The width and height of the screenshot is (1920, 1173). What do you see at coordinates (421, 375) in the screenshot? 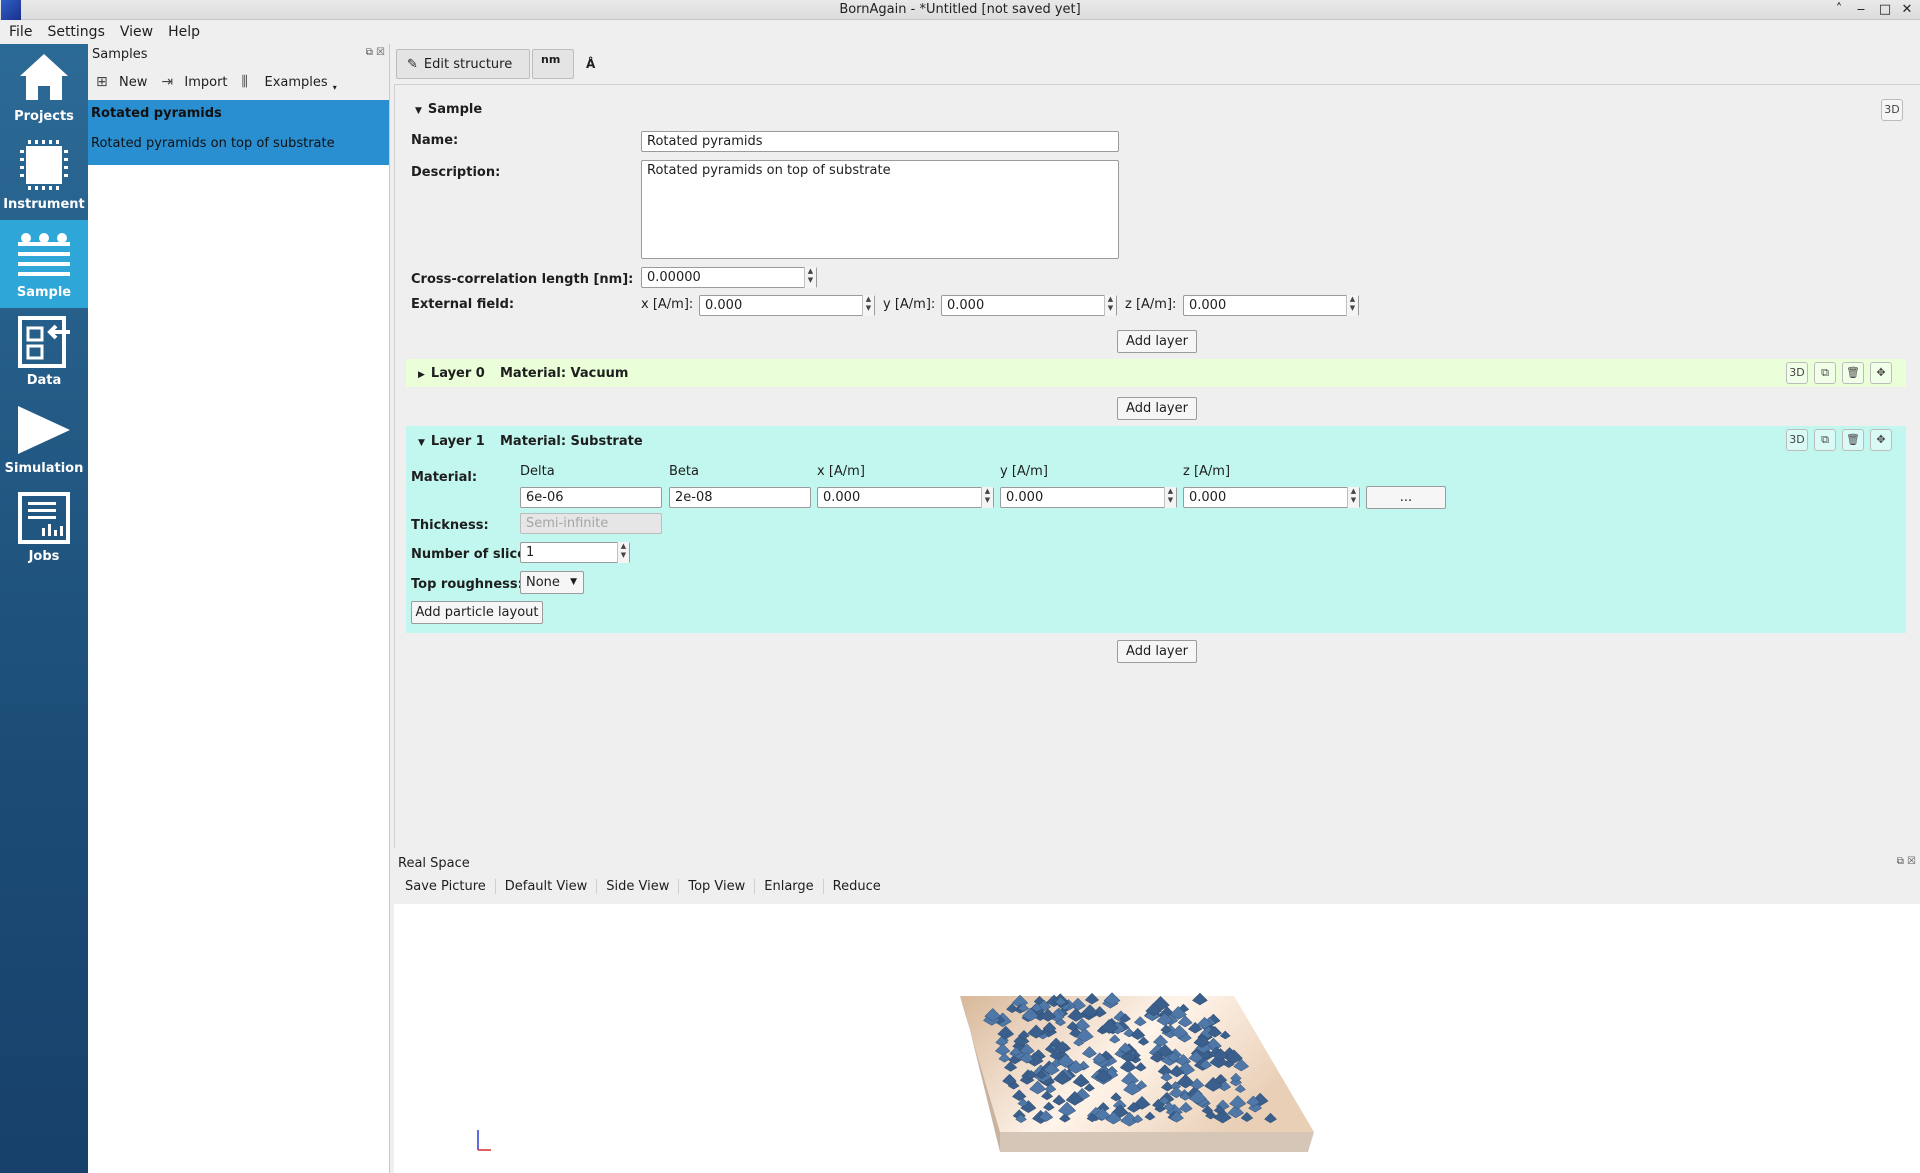
I see `collapsed-arrow-icon: ▶` at bounding box center [421, 375].